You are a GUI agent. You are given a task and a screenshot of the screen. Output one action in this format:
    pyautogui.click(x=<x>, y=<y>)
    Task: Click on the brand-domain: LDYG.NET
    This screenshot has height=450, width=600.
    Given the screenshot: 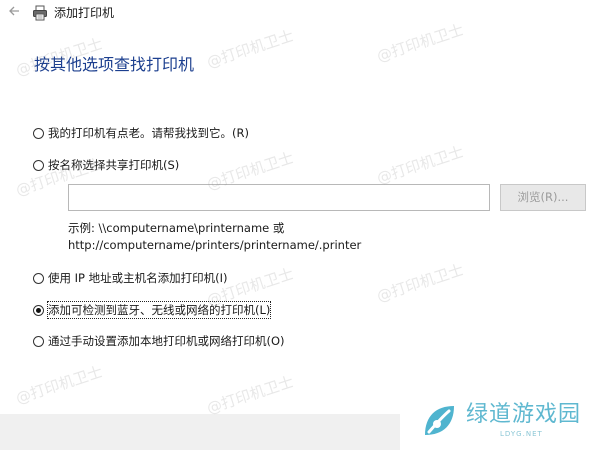 What is the action you would take?
    pyautogui.click(x=521, y=434)
    